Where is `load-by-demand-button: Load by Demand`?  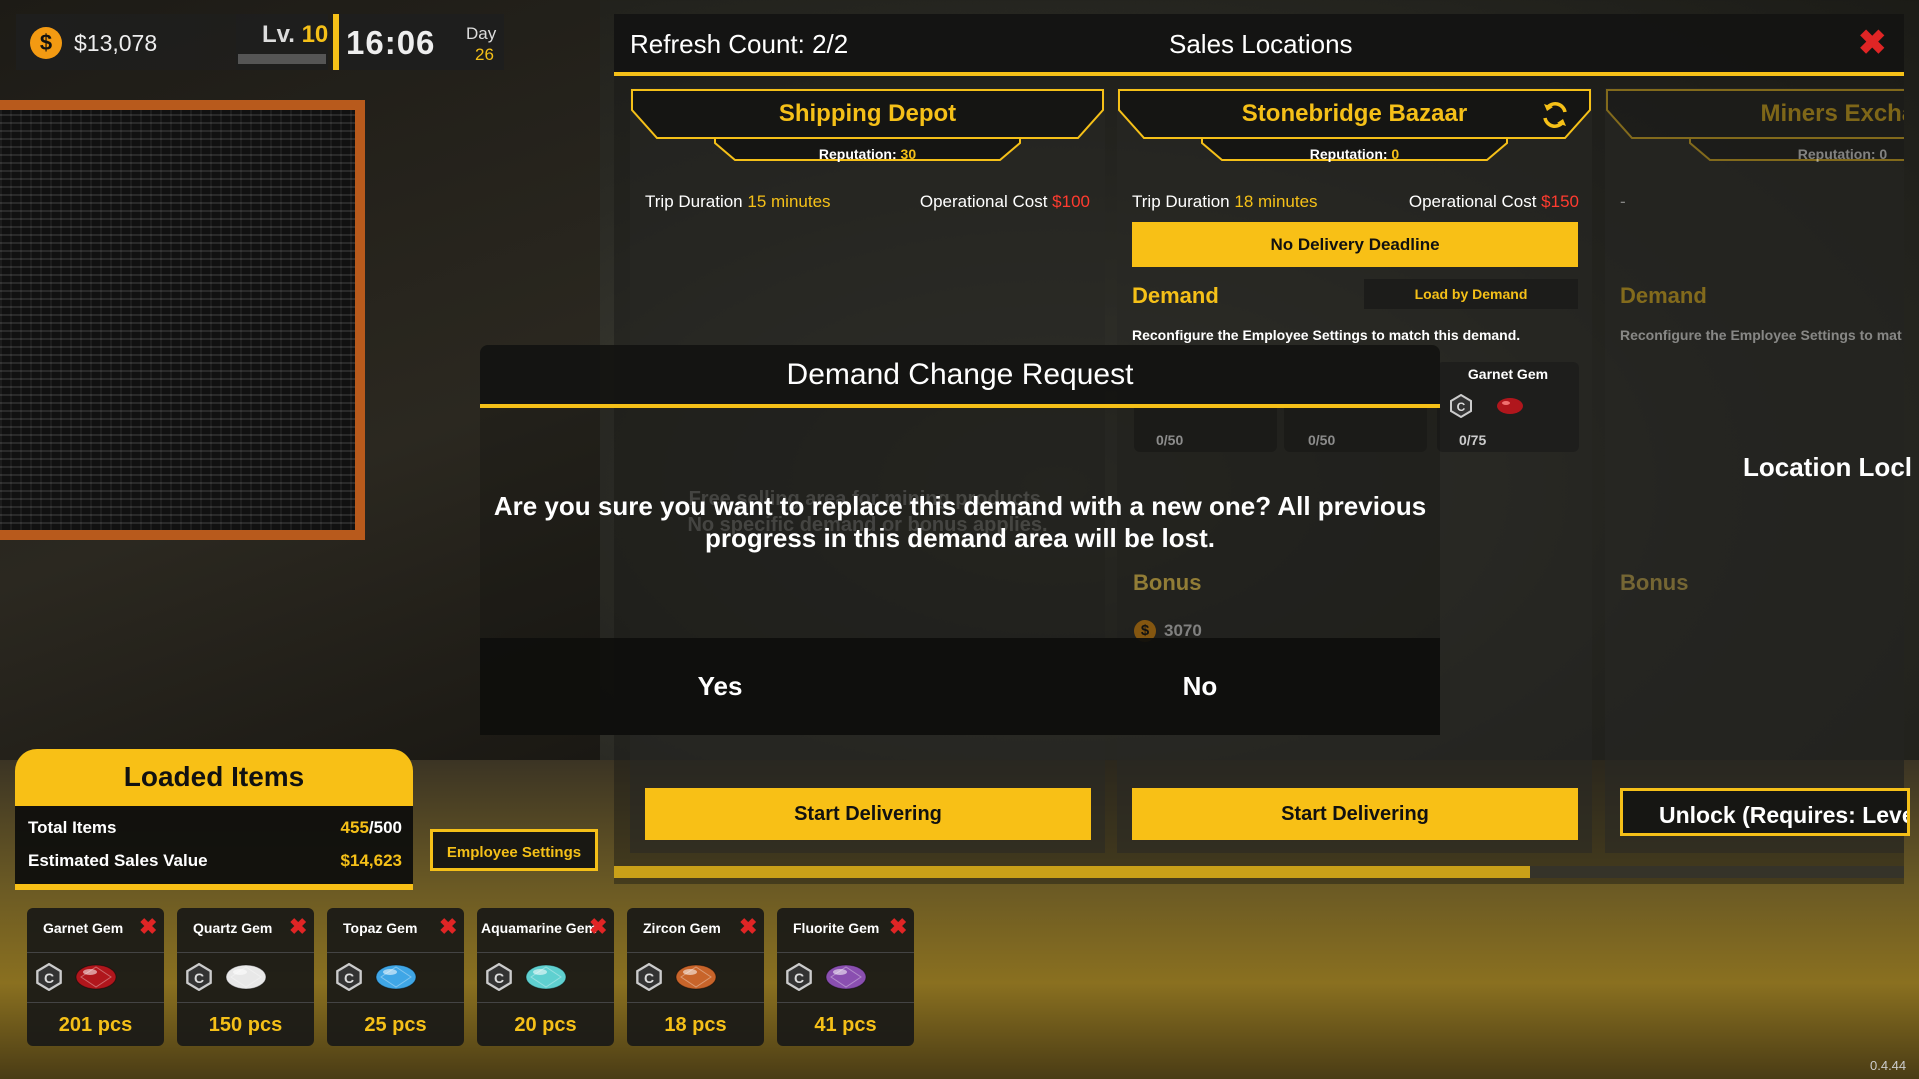 load-by-demand-button: Load by Demand is located at coordinates (1471, 294).